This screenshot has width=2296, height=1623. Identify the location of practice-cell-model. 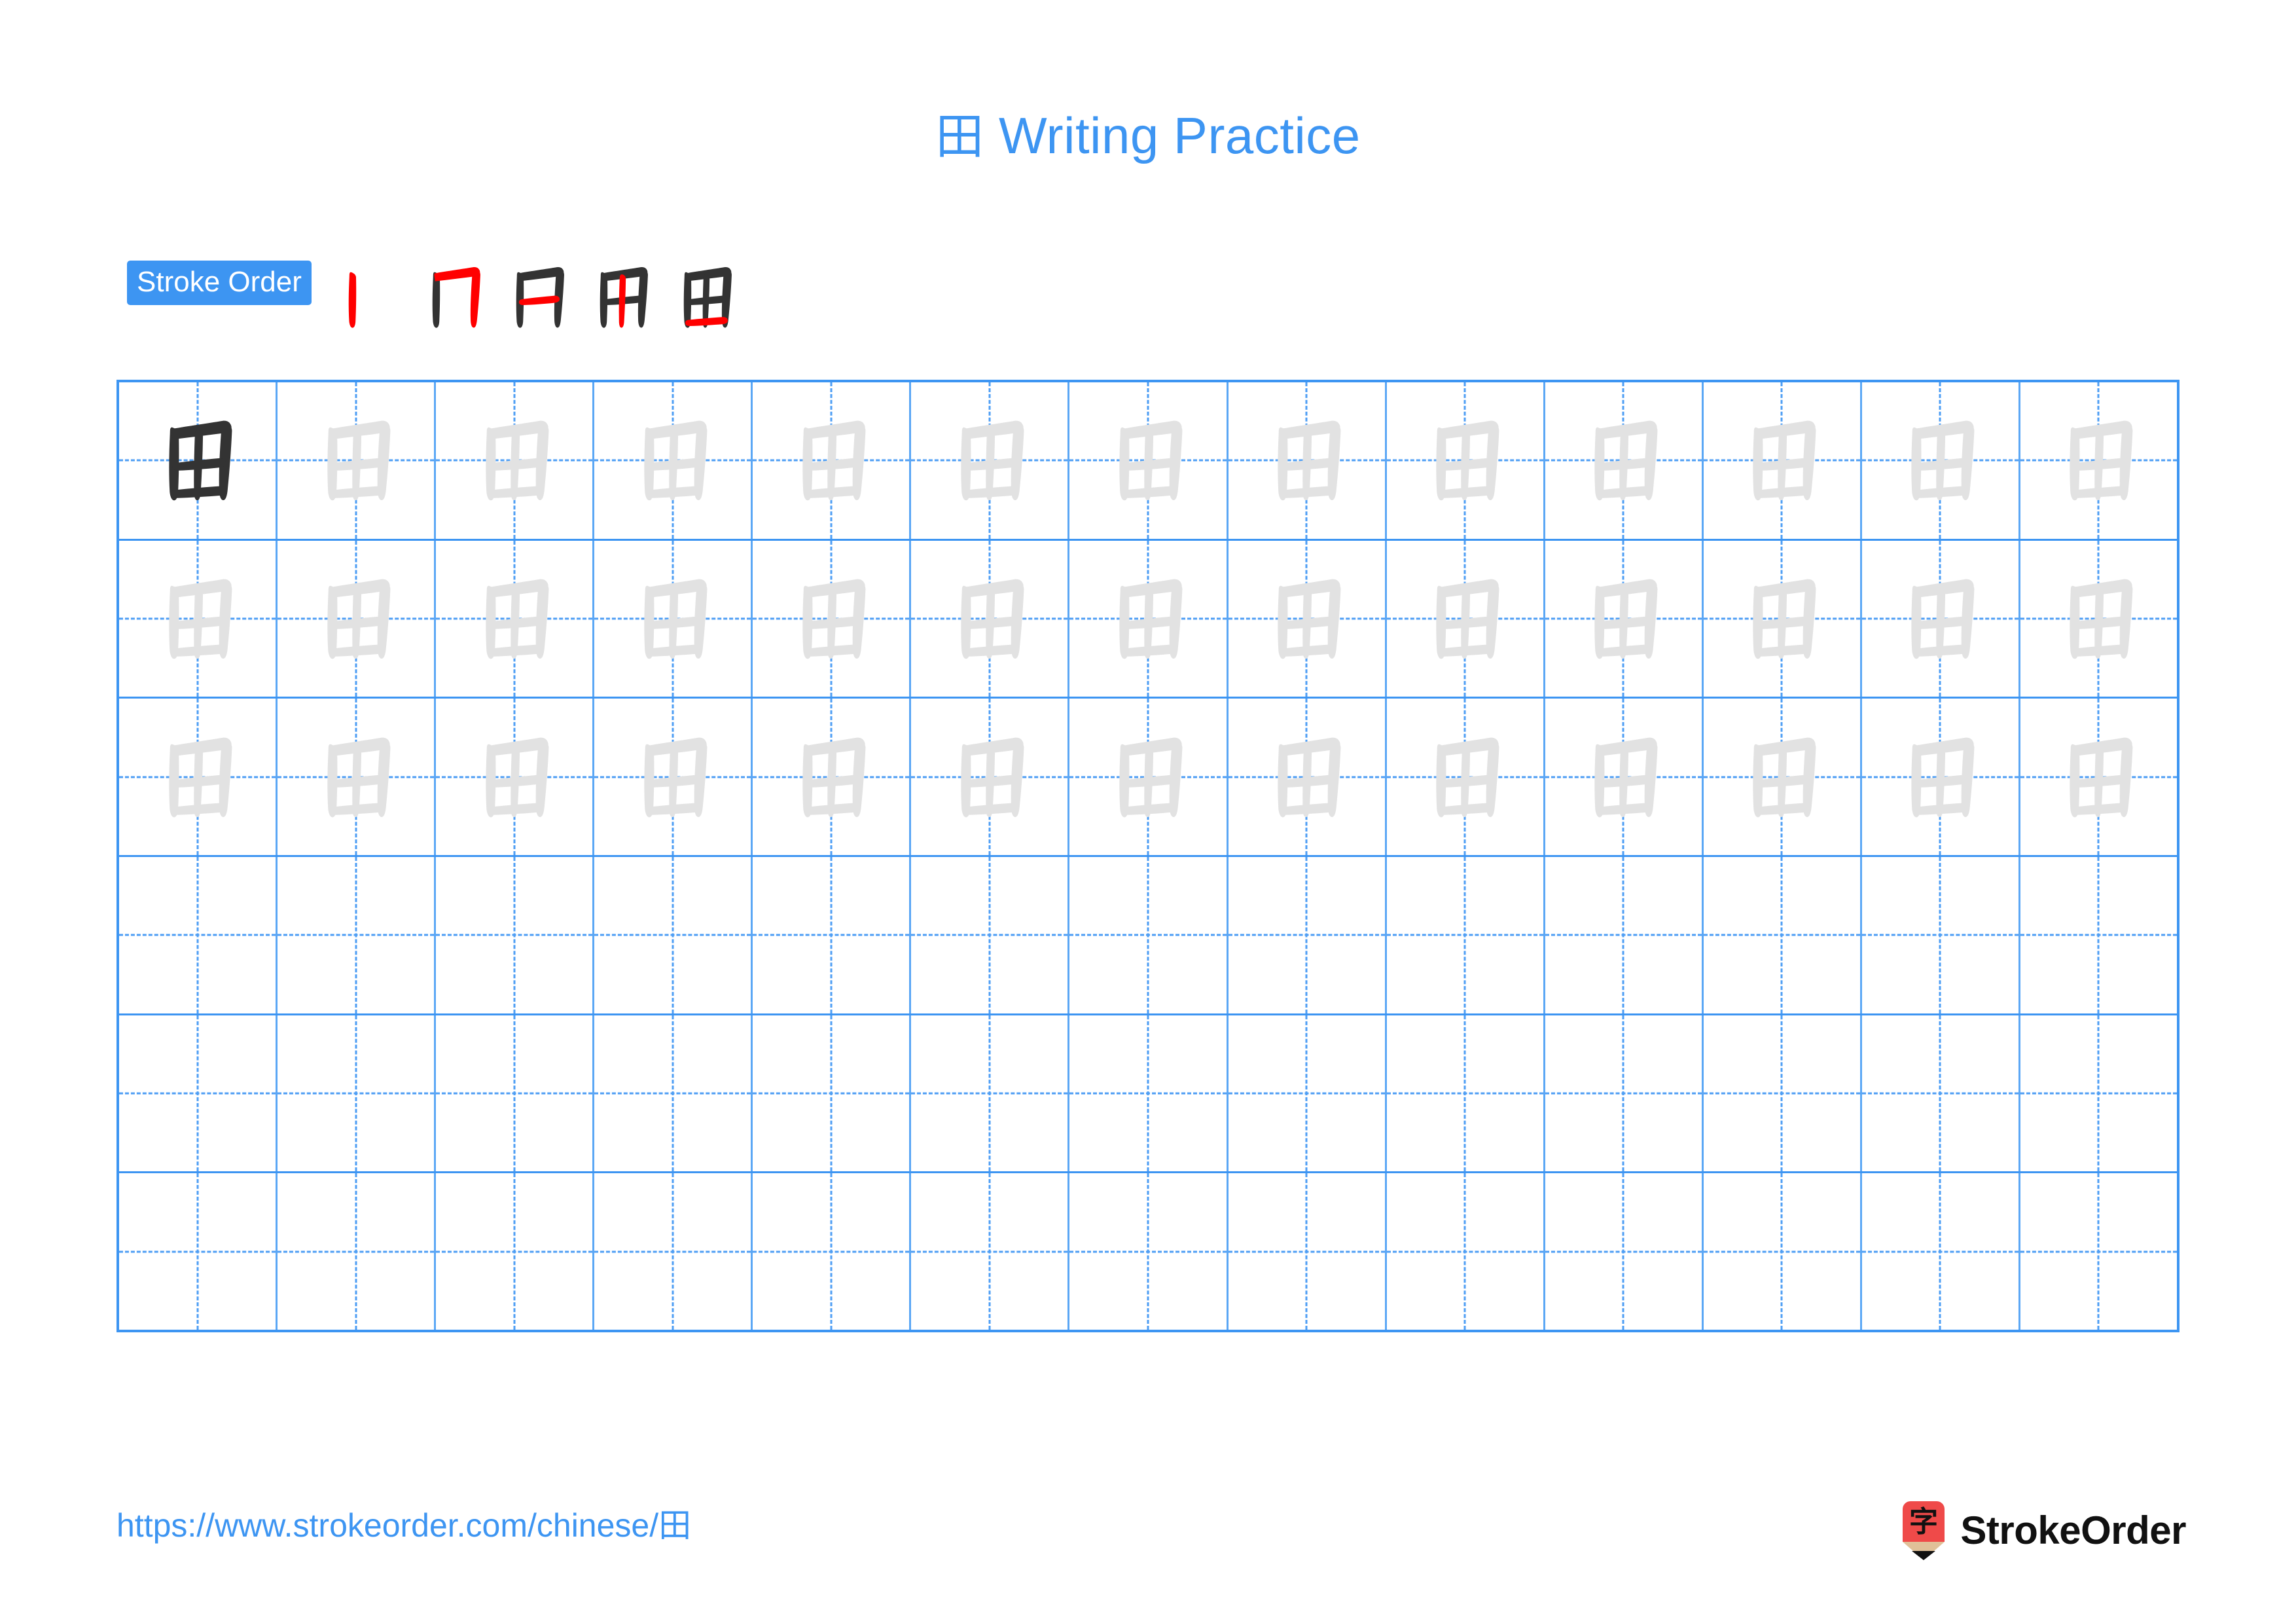
(198, 460).